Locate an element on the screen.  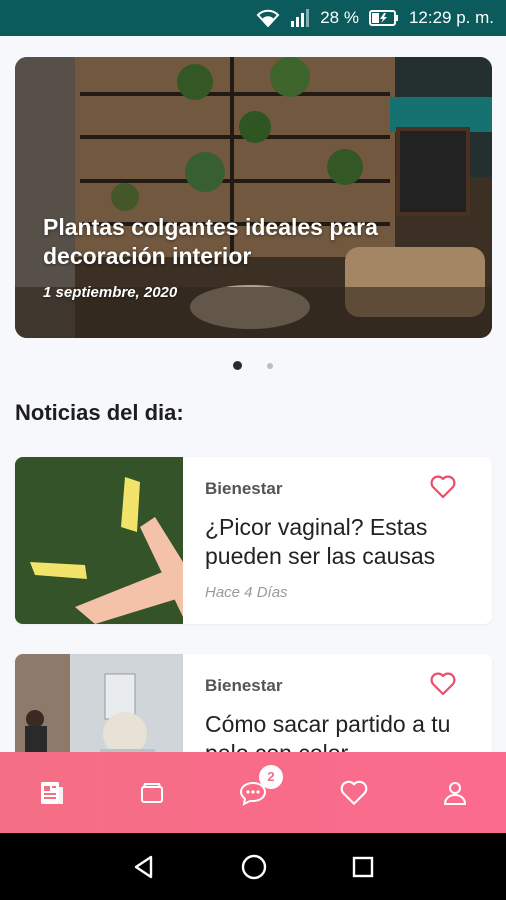
news-icon is located at coordinates (51, 792).